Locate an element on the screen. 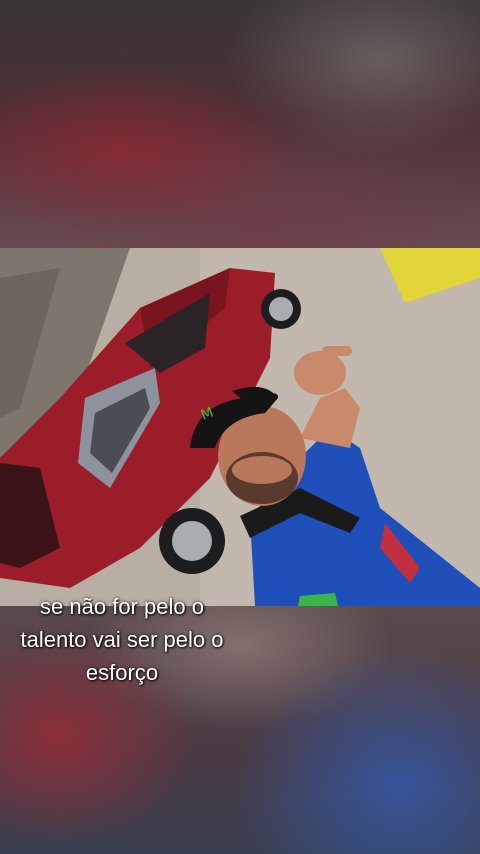 The width and height of the screenshot is (480, 854). caption-line-1: se não for pelo o is located at coordinates (122, 606).